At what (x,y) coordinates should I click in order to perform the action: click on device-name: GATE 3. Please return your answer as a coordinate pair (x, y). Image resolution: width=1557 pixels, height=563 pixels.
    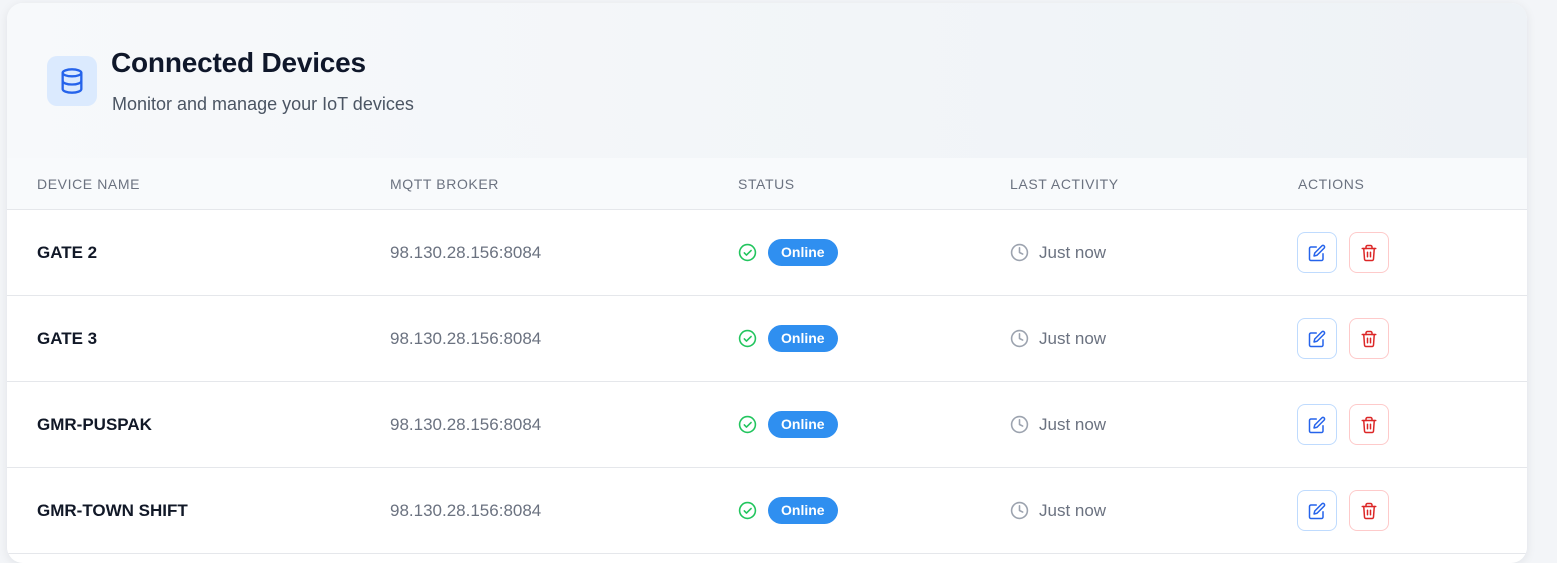
    Looking at the image, I should click on (67, 338).